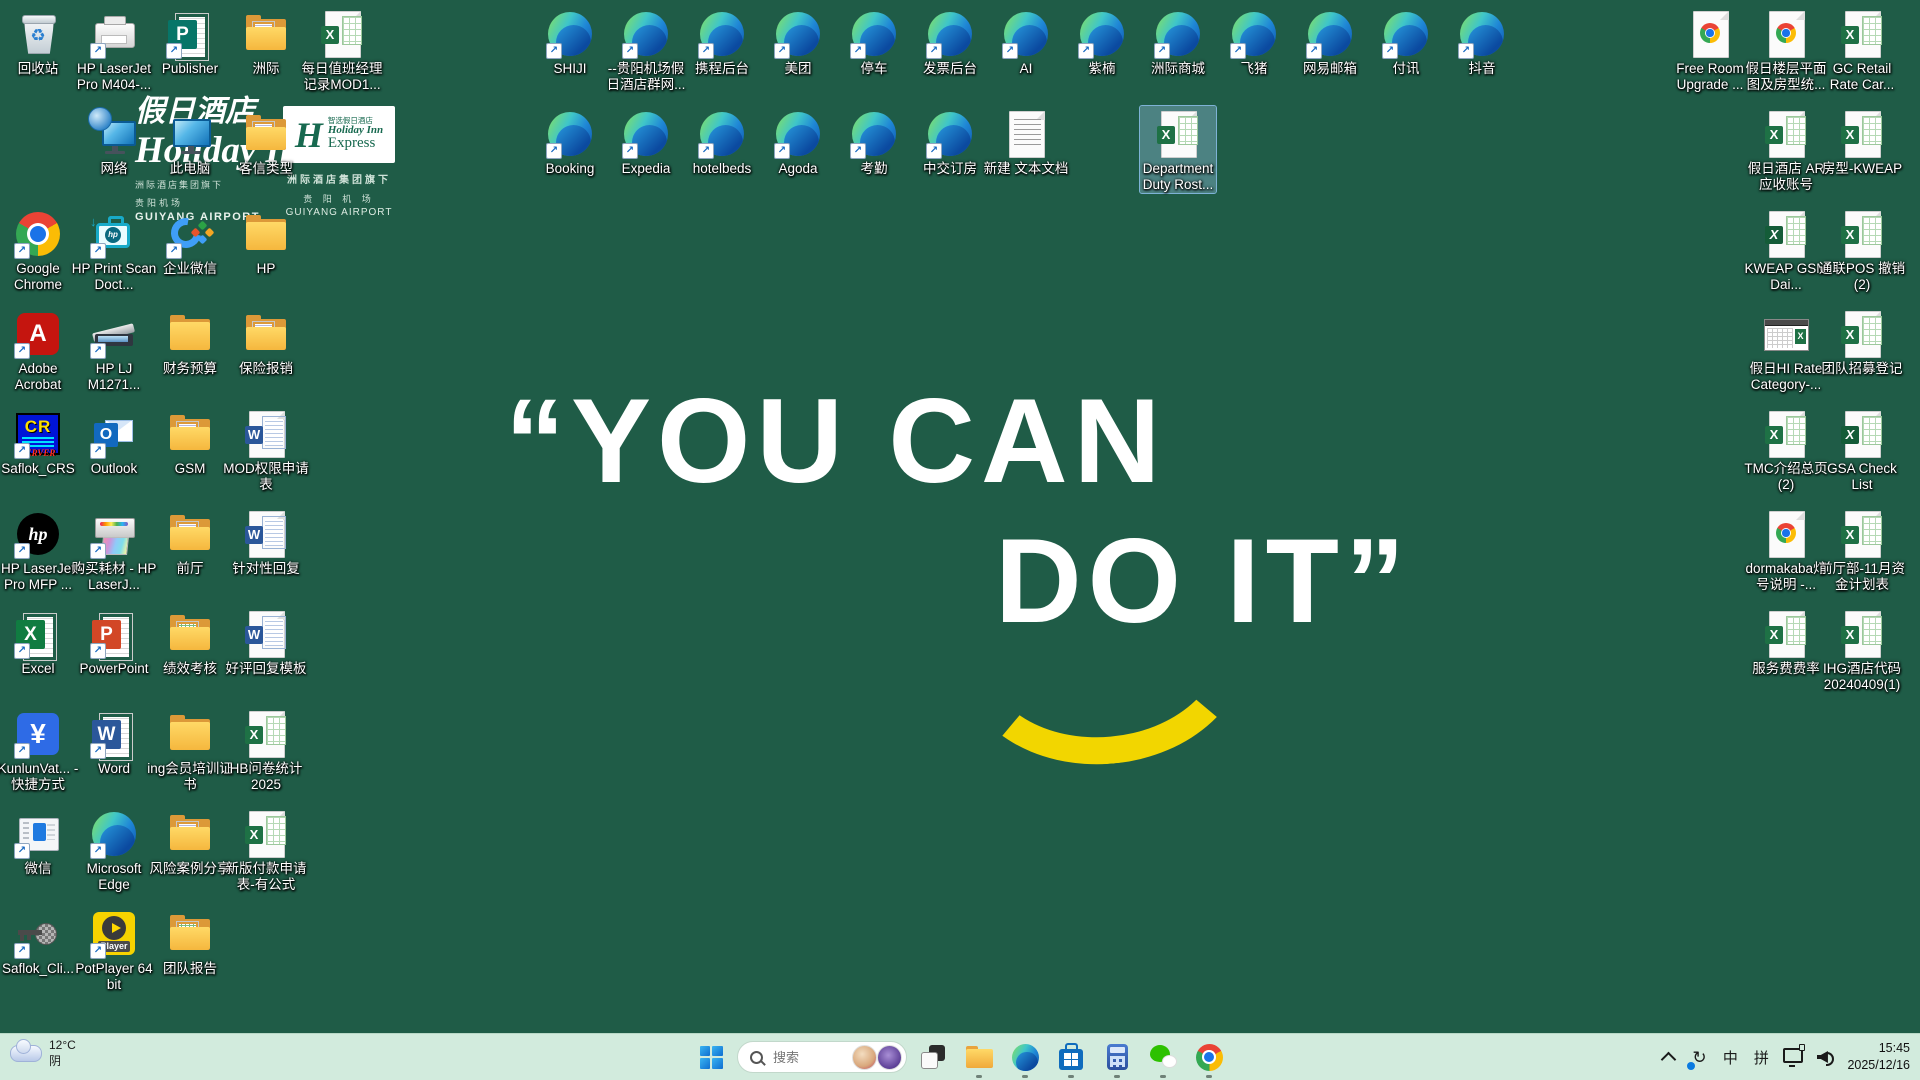 Image resolution: width=1920 pixels, height=1080 pixels. What do you see at coordinates (266, 749) in the screenshot?
I see `desktop-icon: X HB问卷统计2025` at bounding box center [266, 749].